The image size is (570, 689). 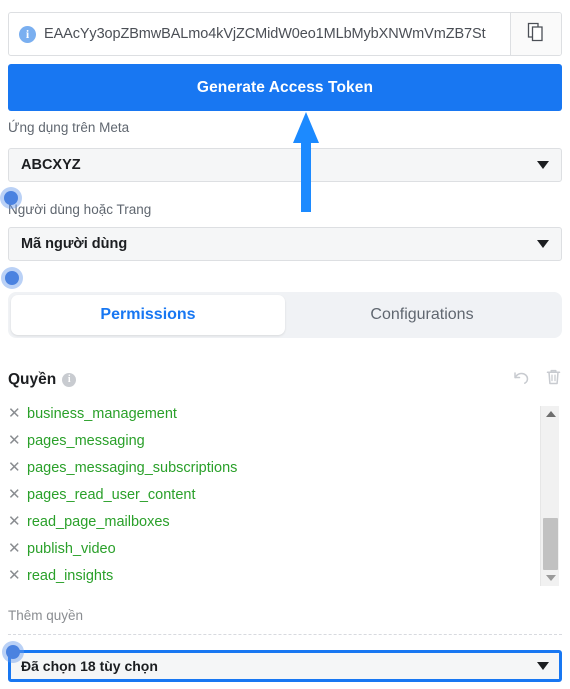 What do you see at coordinates (285, 87) in the screenshot?
I see `generate-access-token-button: Generate Access Token` at bounding box center [285, 87].